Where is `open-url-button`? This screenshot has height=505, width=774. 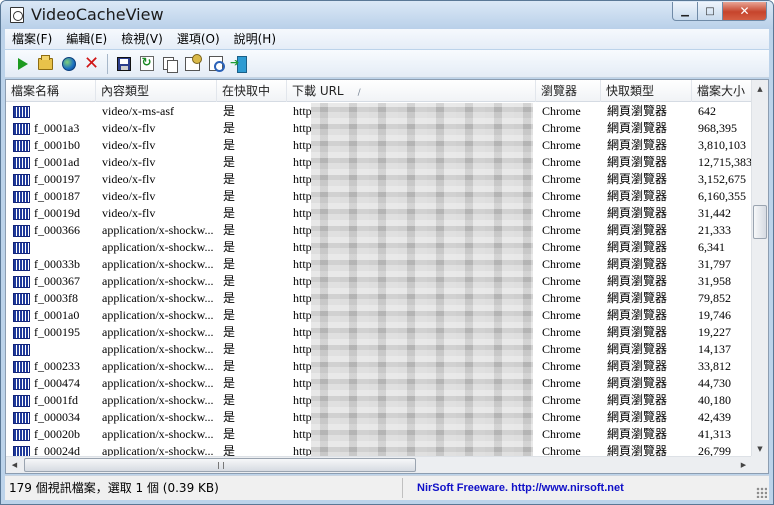 open-url-button is located at coordinates (68, 64).